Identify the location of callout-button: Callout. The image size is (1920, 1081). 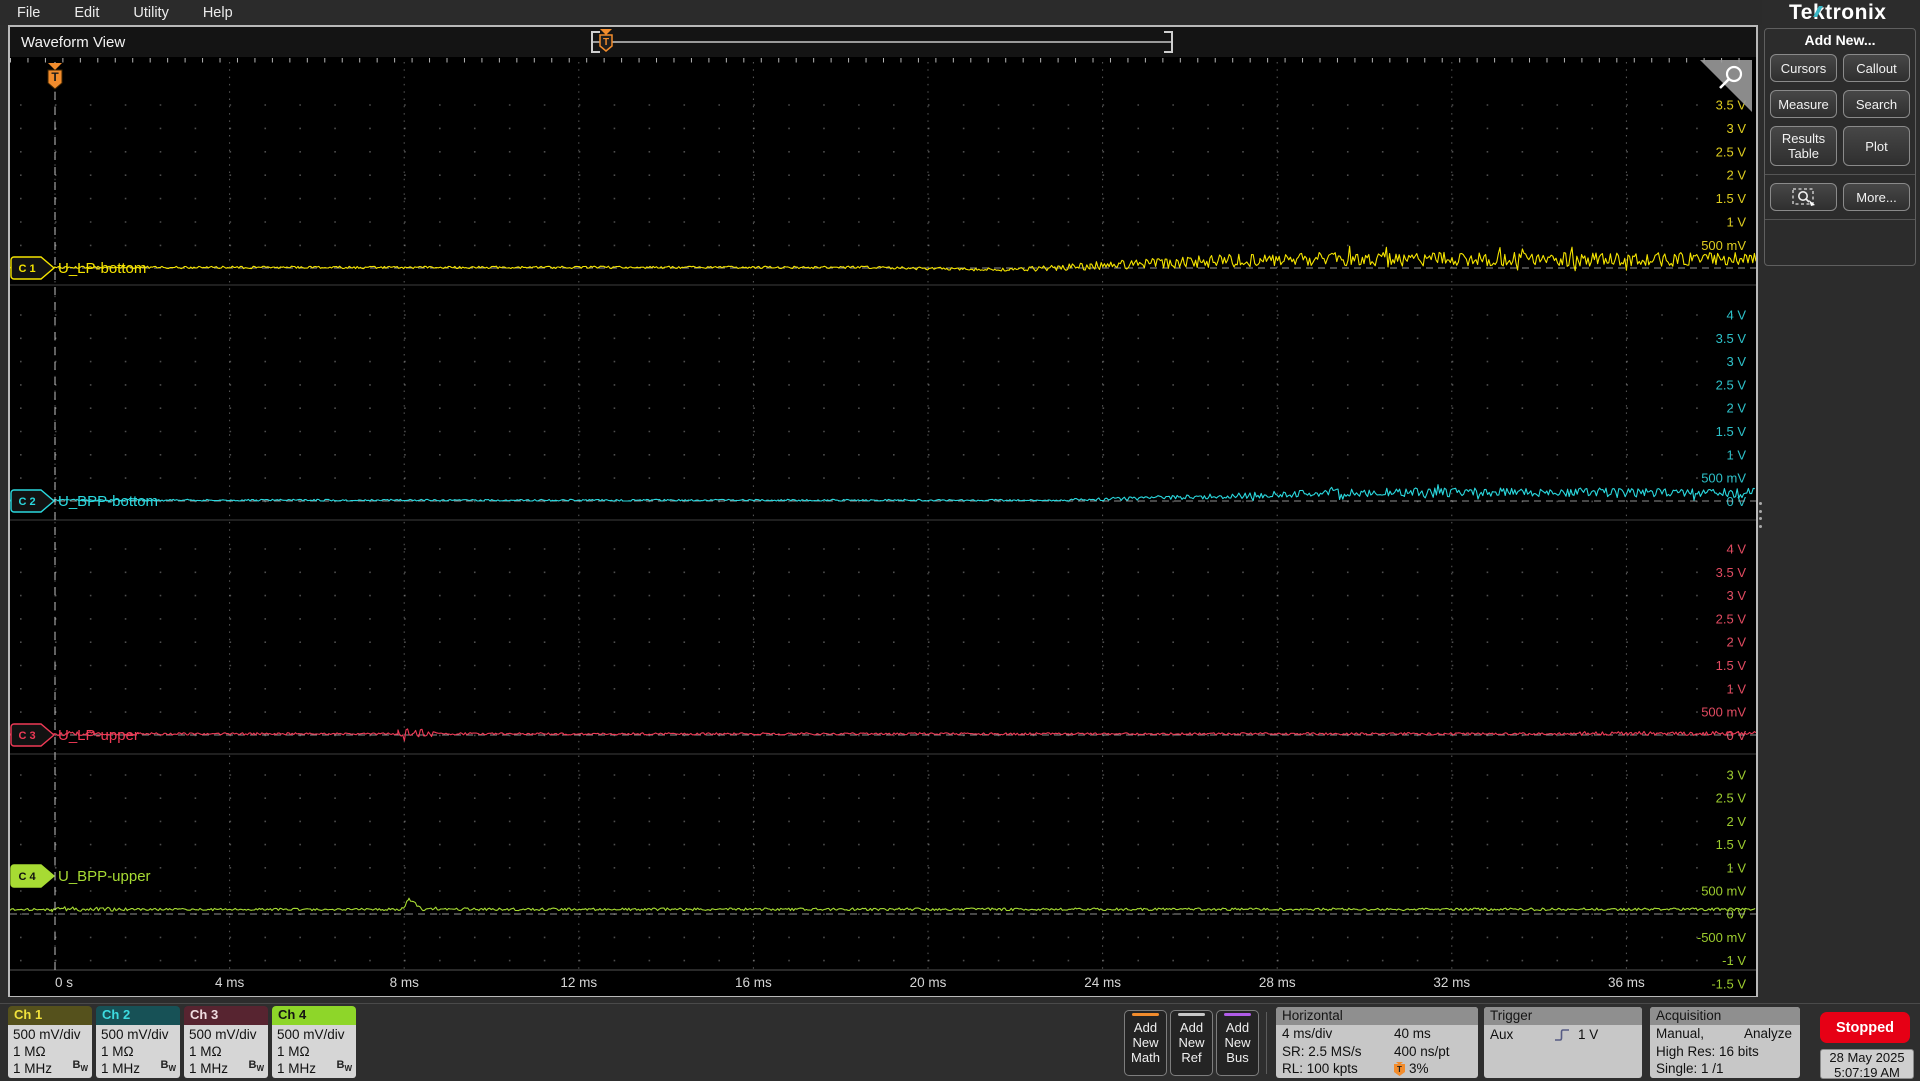
(1876, 68).